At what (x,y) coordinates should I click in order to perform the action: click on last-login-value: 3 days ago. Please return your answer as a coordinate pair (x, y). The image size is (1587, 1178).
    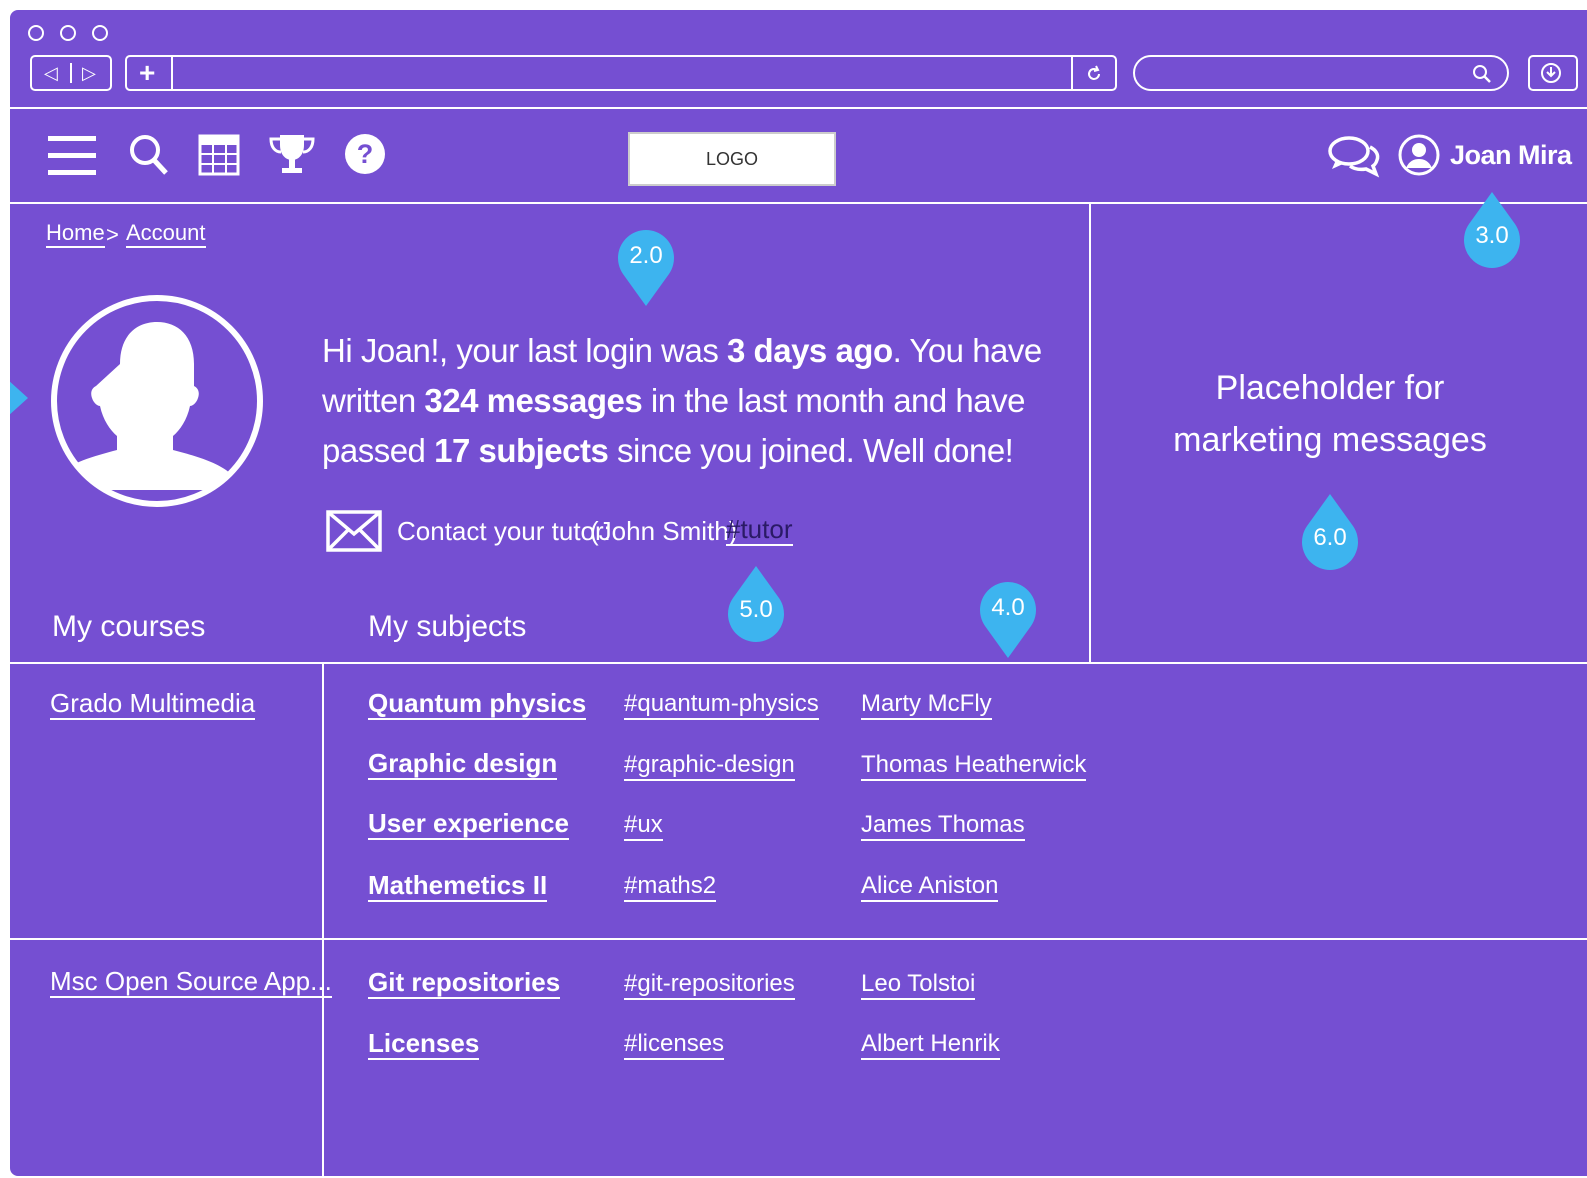
    Looking at the image, I should click on (810, 350).